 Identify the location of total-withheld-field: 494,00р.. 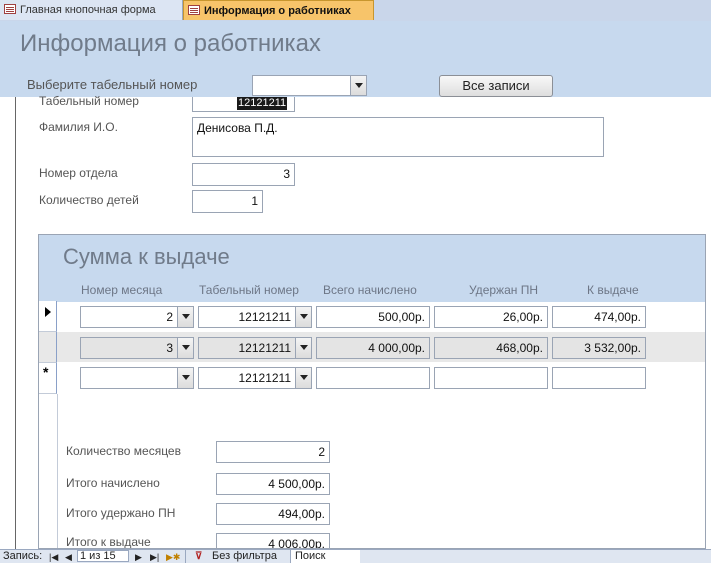
(273, 514).